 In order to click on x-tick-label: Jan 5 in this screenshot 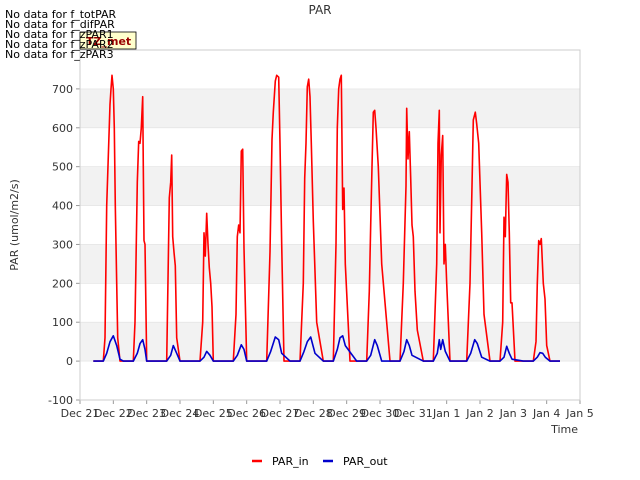, I will do `click(579, 413)`.